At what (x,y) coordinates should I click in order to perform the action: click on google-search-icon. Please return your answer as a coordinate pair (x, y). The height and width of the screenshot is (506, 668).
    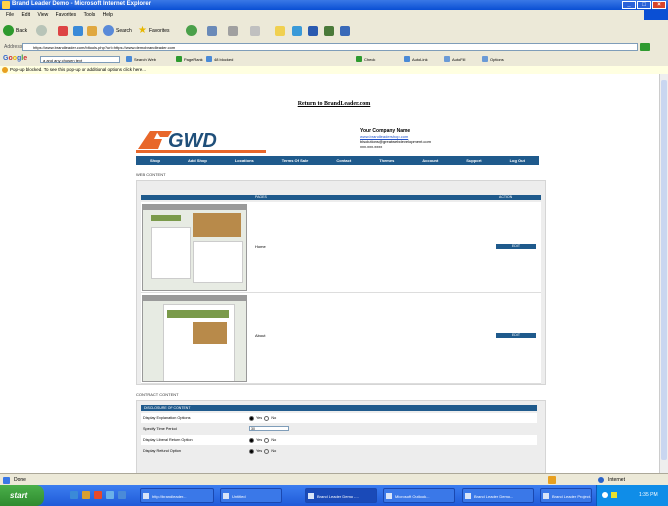
    Looking at the image, I should click on (129, 59).